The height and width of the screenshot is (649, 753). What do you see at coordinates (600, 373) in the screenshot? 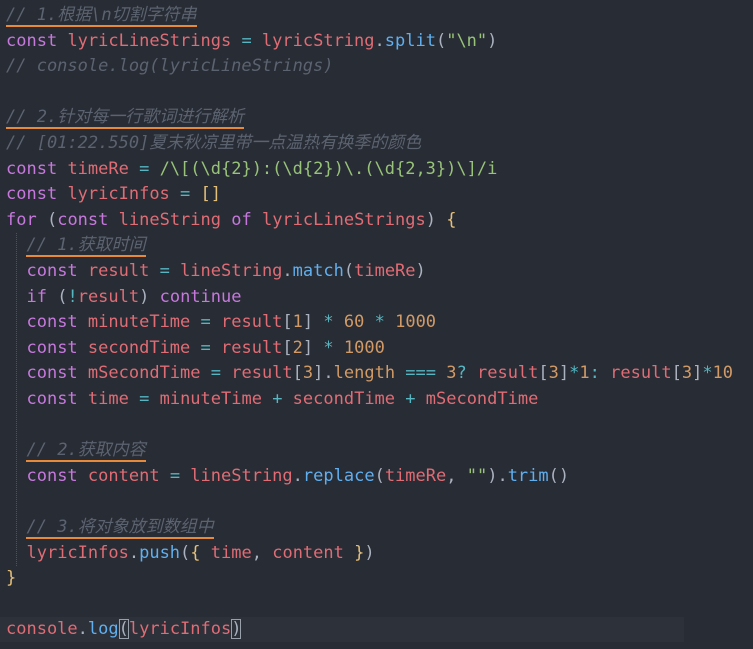
I see `code-token: :` at bounding box center [600, 373].